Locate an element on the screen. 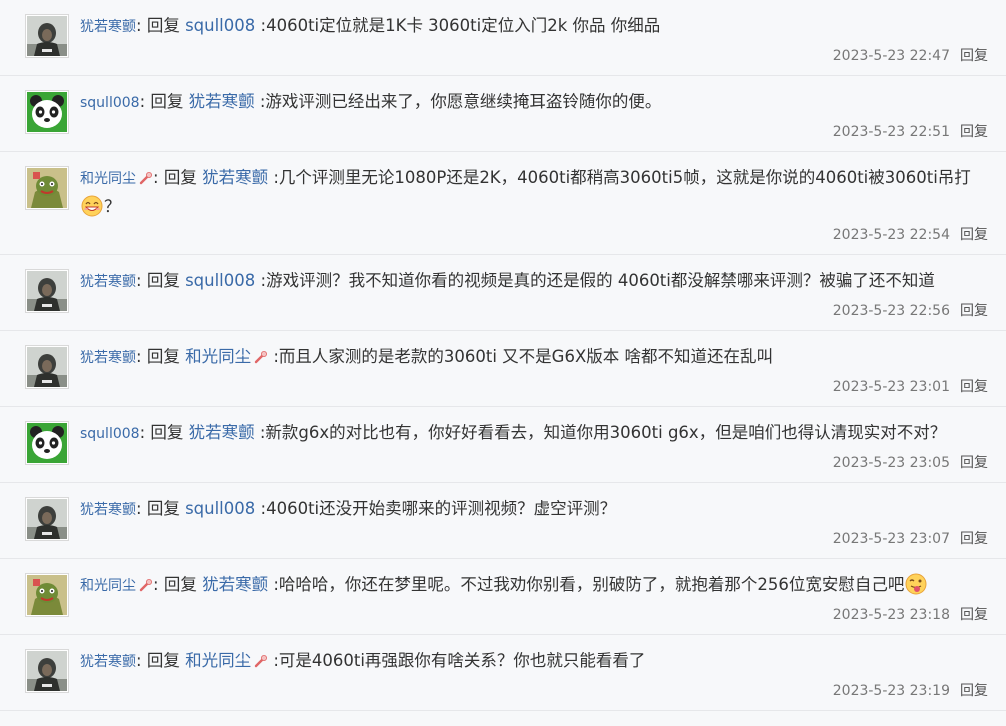  reply-text: :4060ti定位就是1K卡 3060ti定位入门2k 你品 你细品 is located at coordinates (460, 25).